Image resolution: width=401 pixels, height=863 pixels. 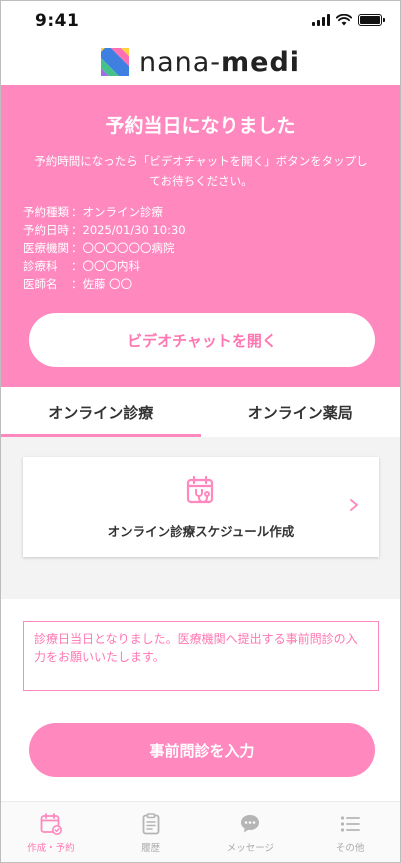 What do you see at coordinates (151, 848) in the screenshot?
I see `nav-label-history: 履歴` at bounding box center [151, 848].